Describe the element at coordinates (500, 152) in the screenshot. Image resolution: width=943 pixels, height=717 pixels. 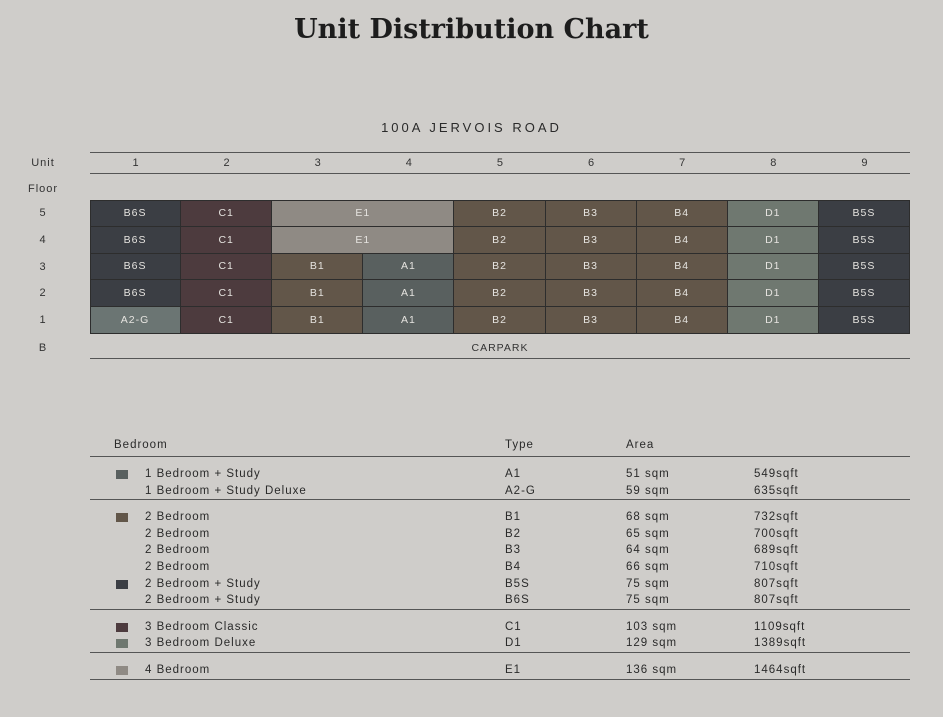
I see `divider-top` at that location.